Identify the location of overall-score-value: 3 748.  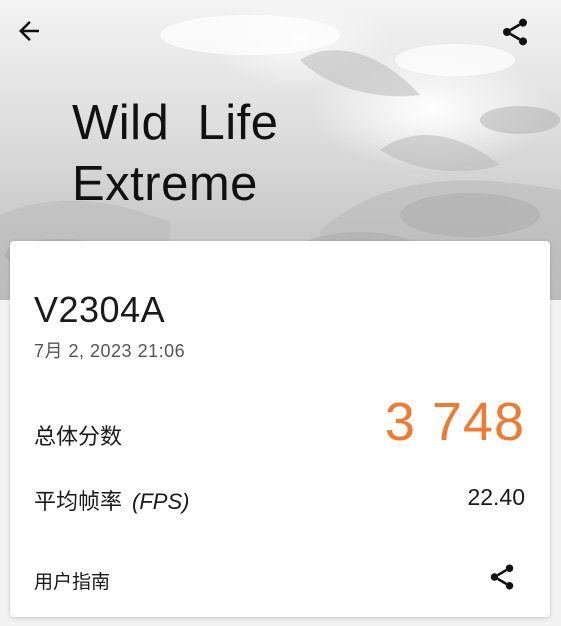
(454, 422).